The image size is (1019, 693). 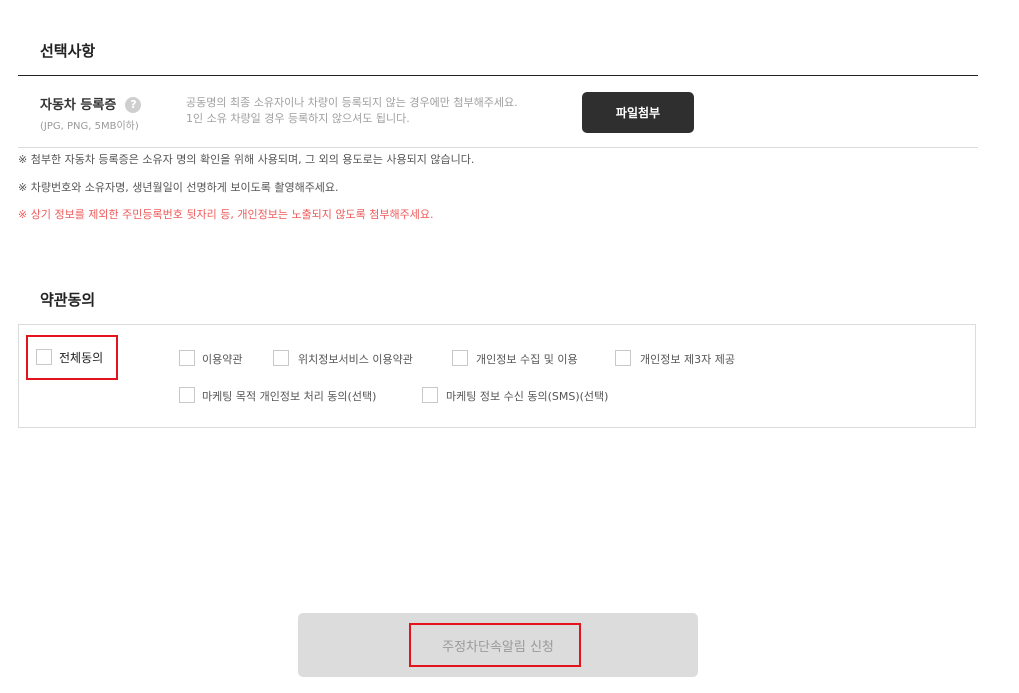 What do you see at coordinates (78, 105) in the screenshot?
I see `registration-label: 자동차 등록증` at bounding box center [78, 105].